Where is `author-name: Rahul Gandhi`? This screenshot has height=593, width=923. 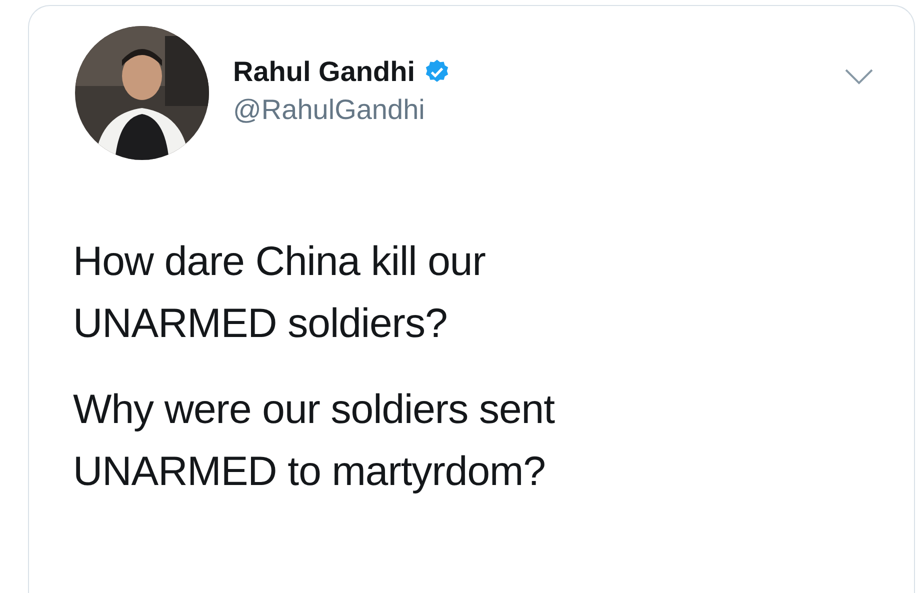
author-name: Rahul Gandhi is located at coordinates (324, 72).